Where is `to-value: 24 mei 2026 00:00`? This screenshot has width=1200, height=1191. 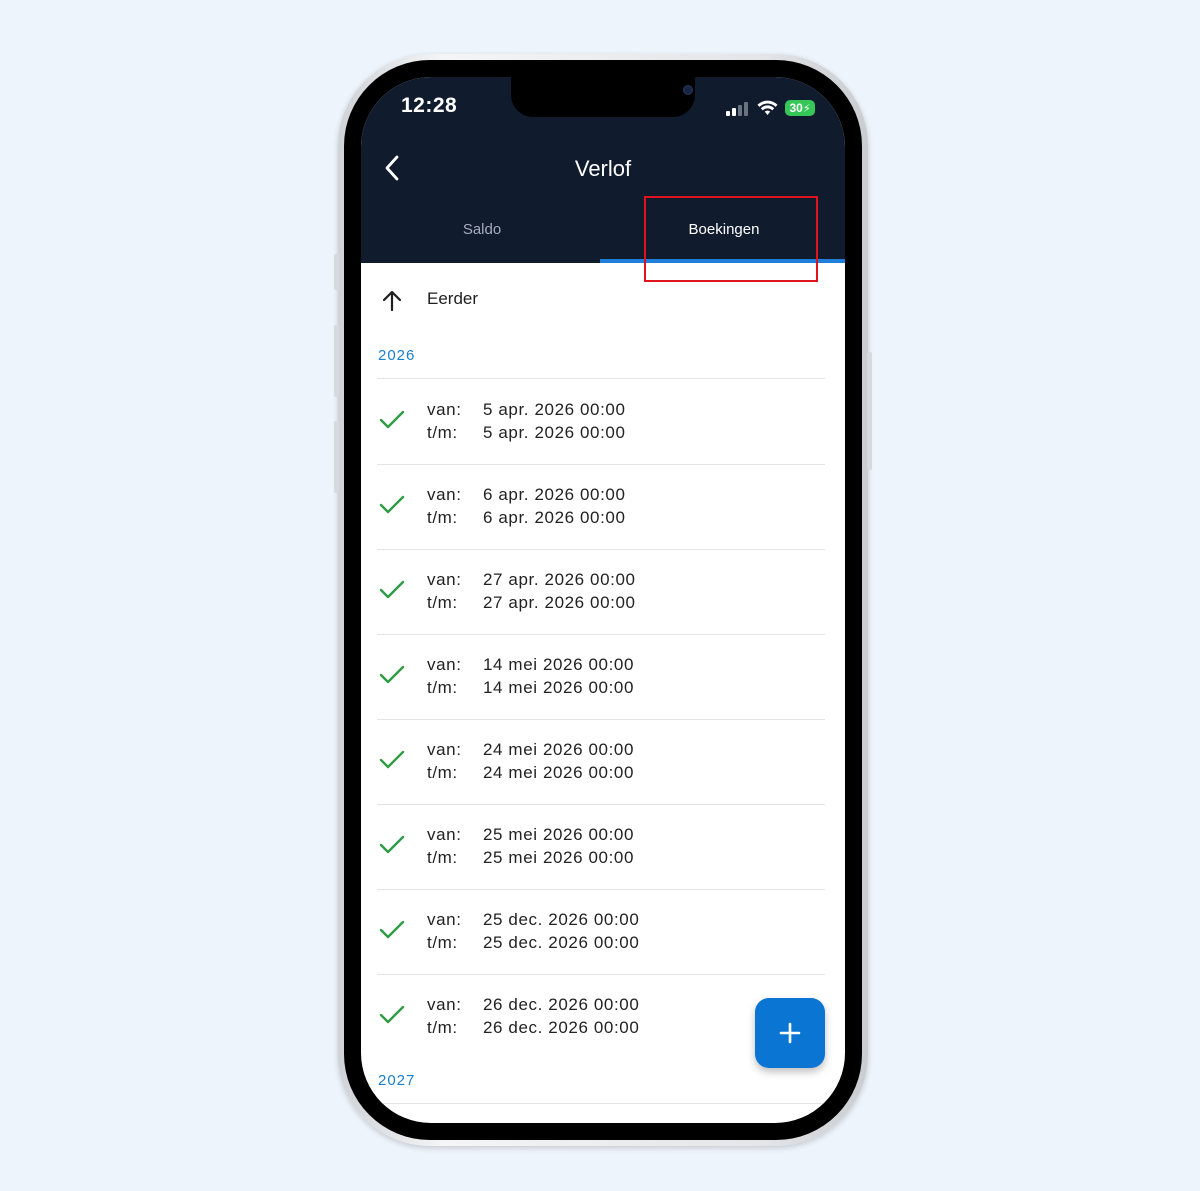
to-value: 24 mei 2026 00:00 is located at coordinates (559, 772).